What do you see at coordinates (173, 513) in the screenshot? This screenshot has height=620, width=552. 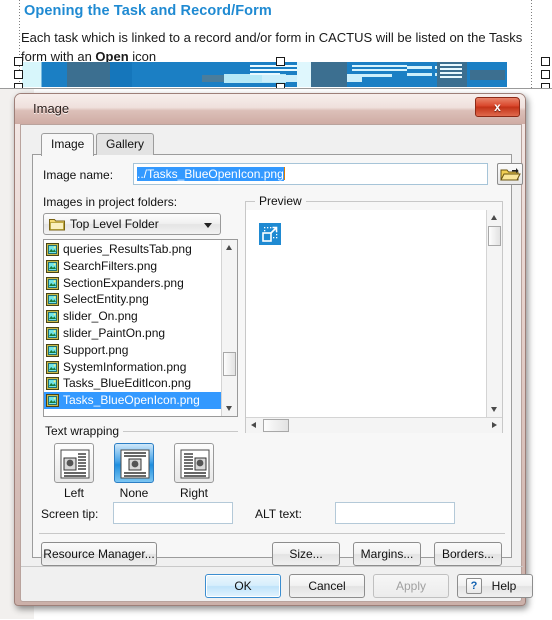 I see `screen-tip-input` at bounding box center [173, 513].